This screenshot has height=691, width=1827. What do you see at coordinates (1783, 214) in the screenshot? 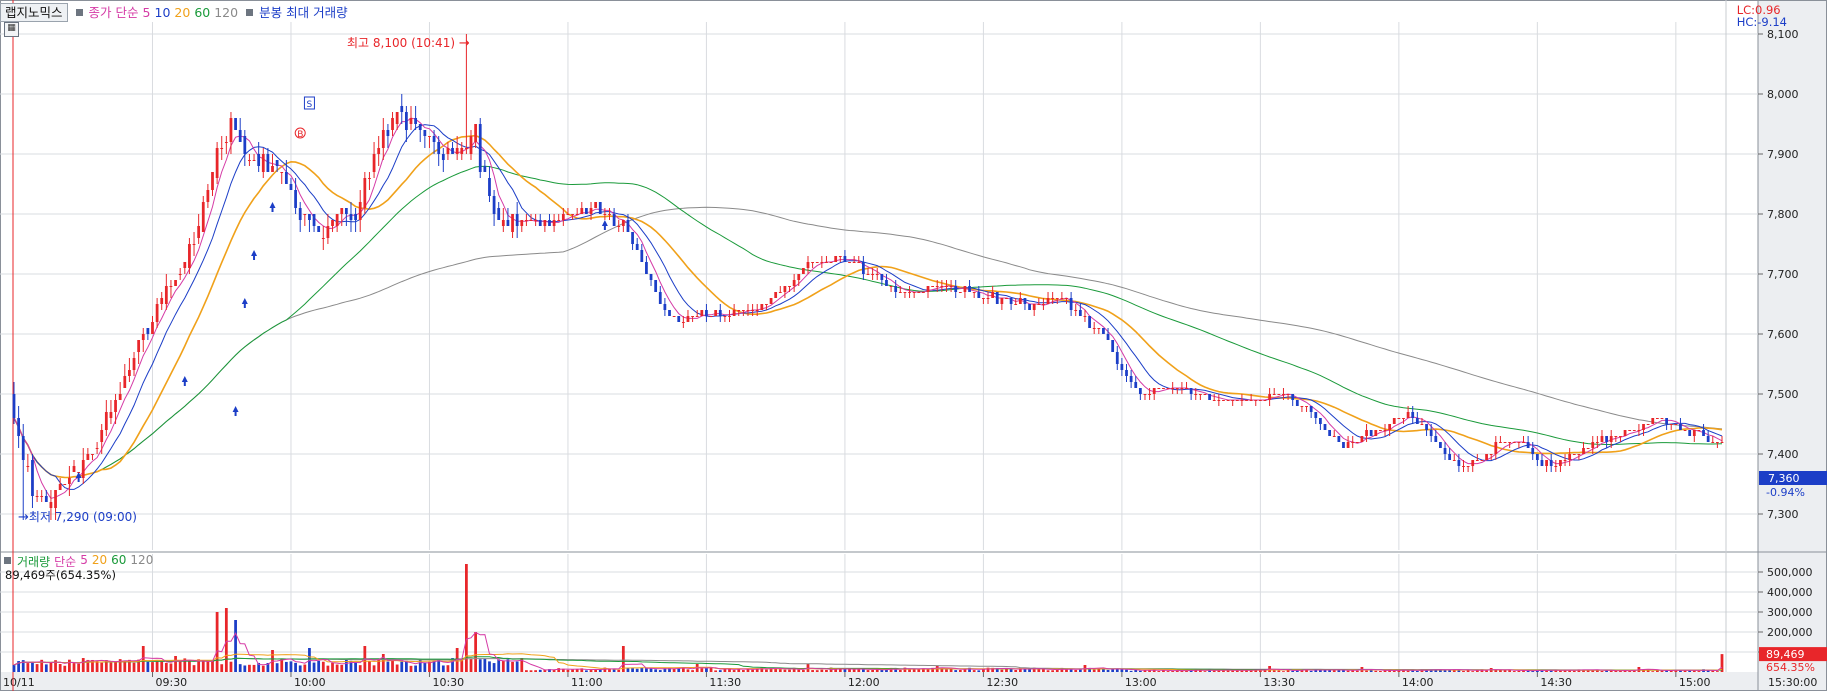
I see `price-tick-label: 7,800` at bounding box center [1783, 214].